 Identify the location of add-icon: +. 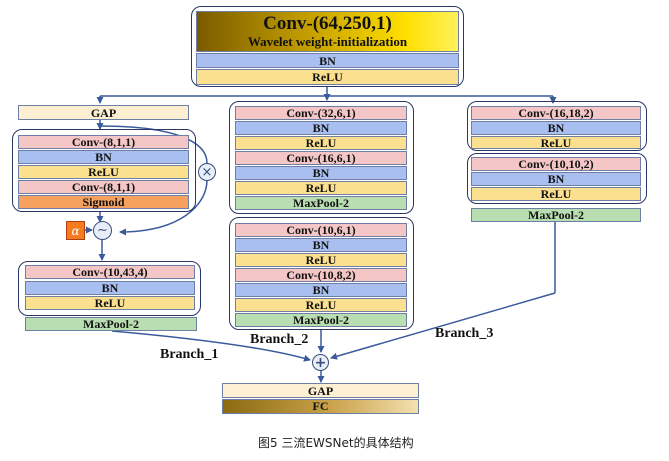
(320, 362).